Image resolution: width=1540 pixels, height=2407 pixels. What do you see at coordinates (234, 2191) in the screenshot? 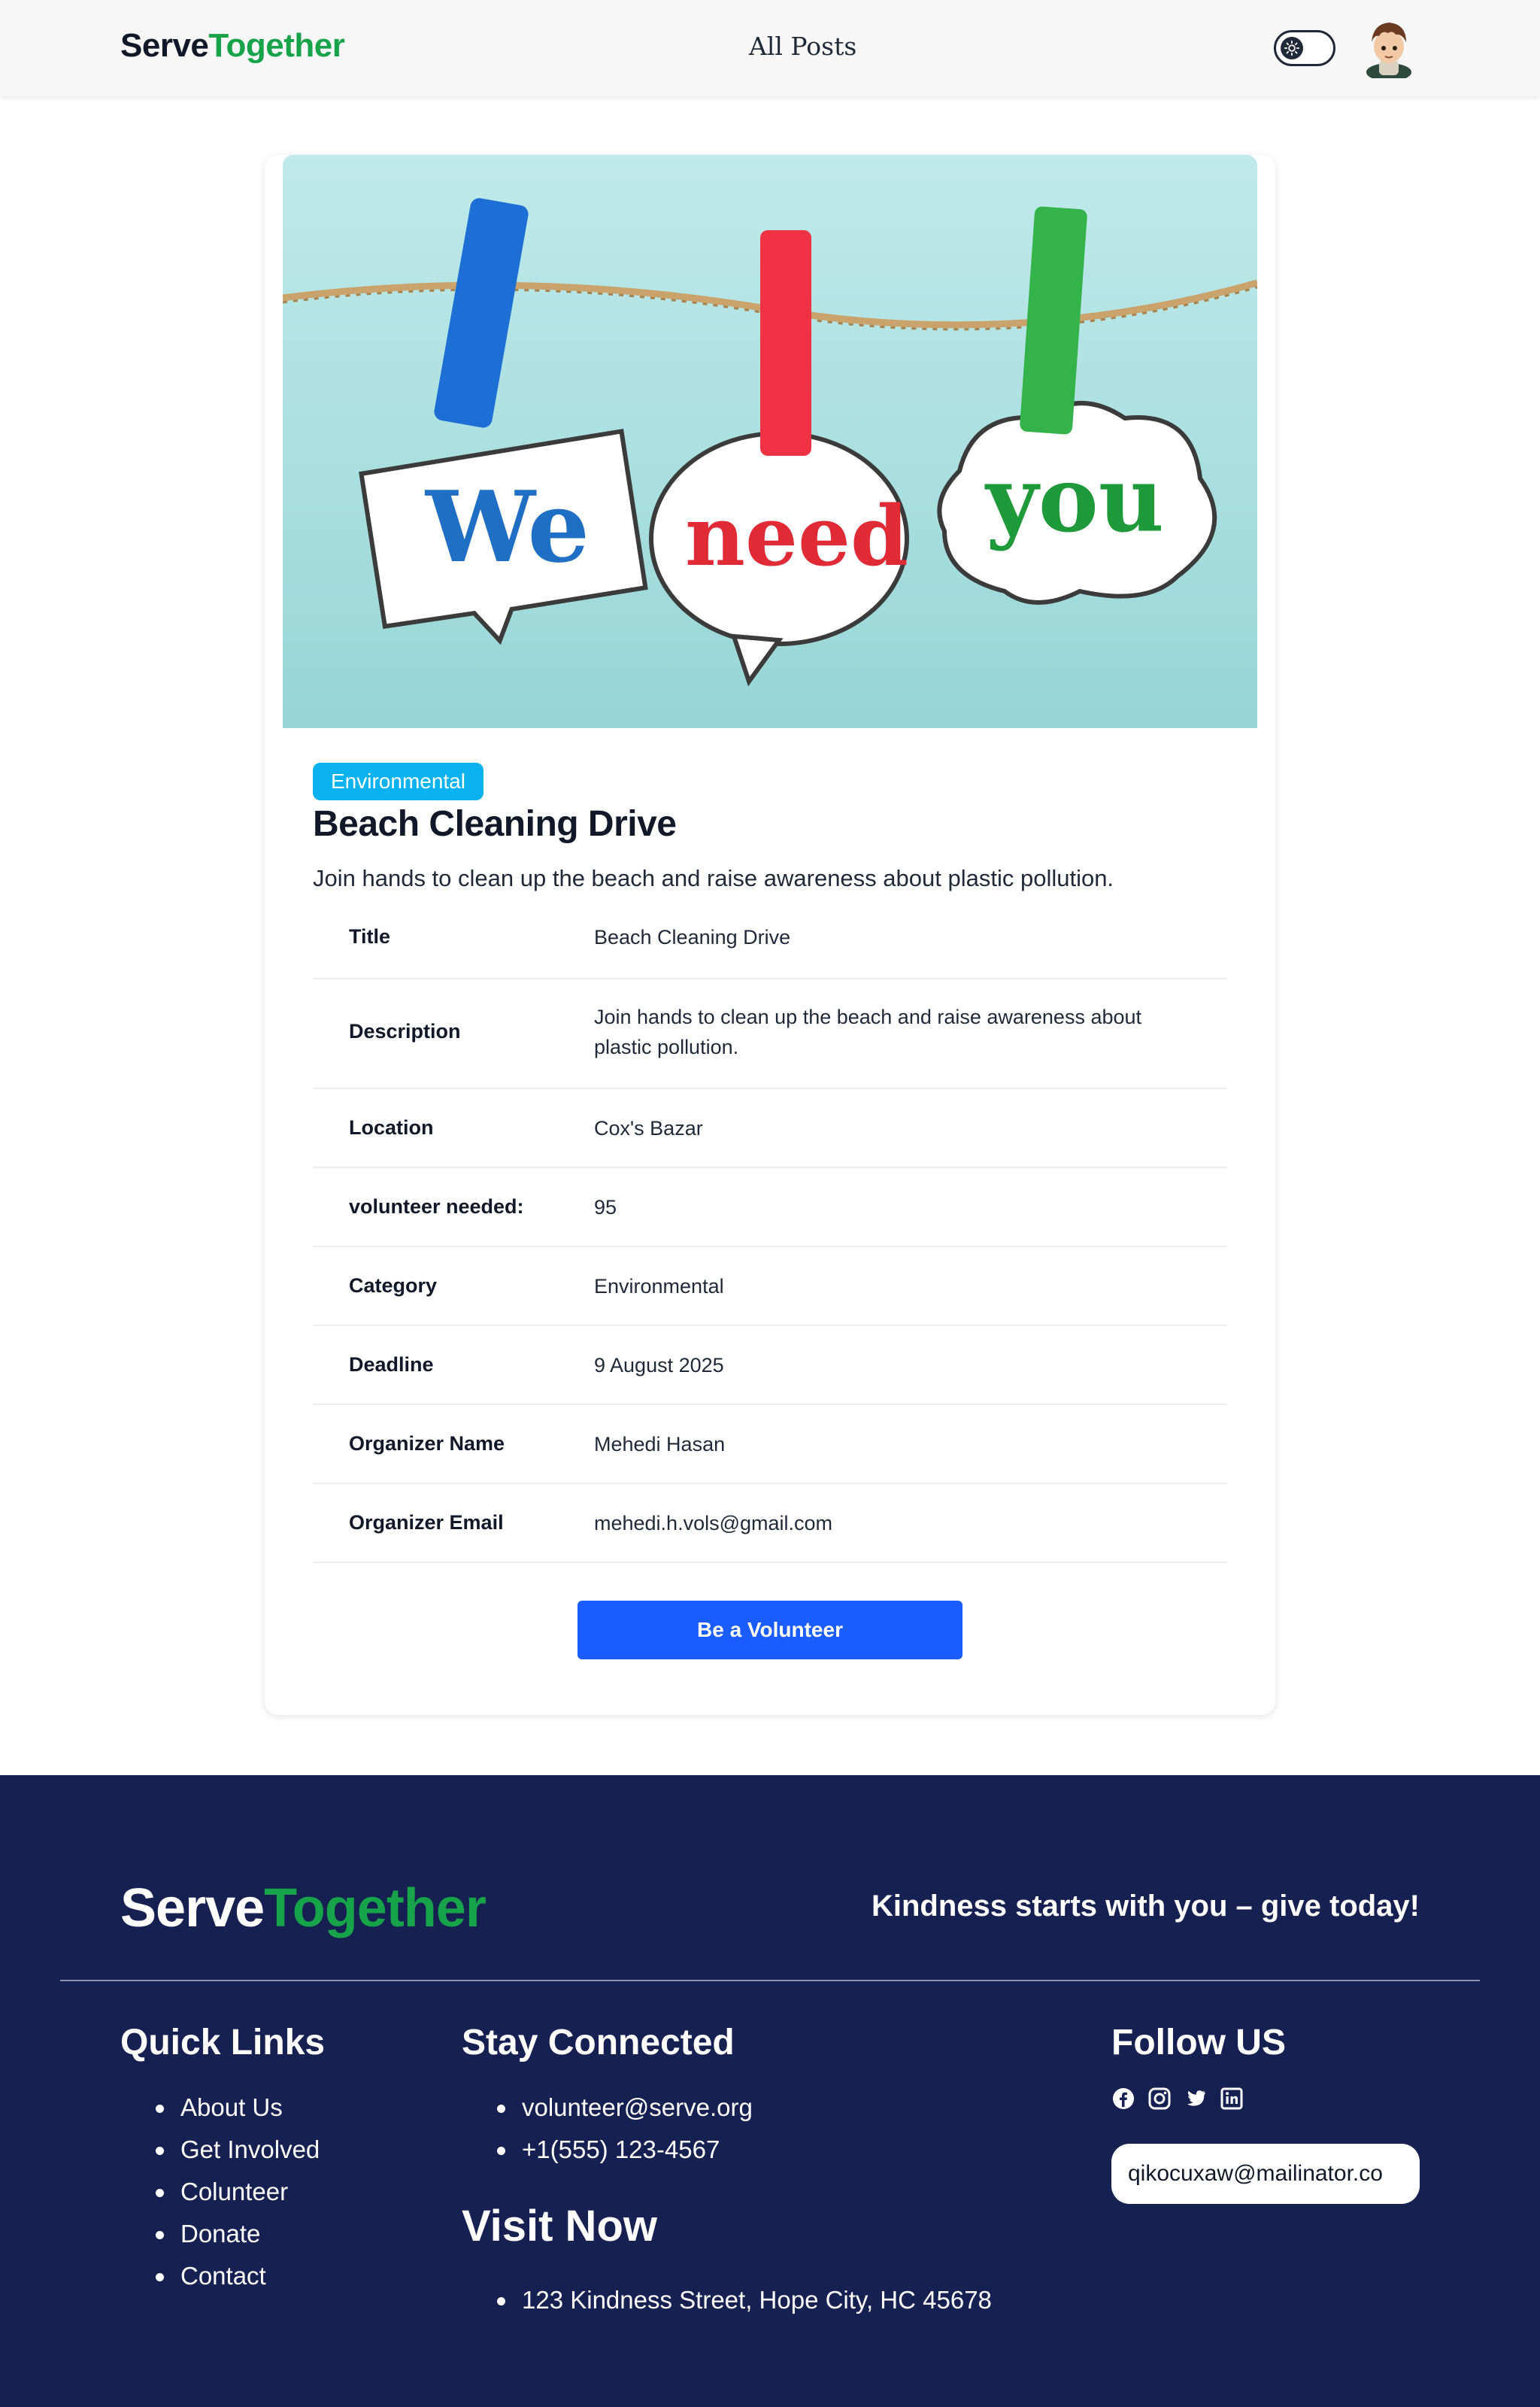
I see `quick-link-colunteer: Colunteer` at bounding box center [234, 2191].